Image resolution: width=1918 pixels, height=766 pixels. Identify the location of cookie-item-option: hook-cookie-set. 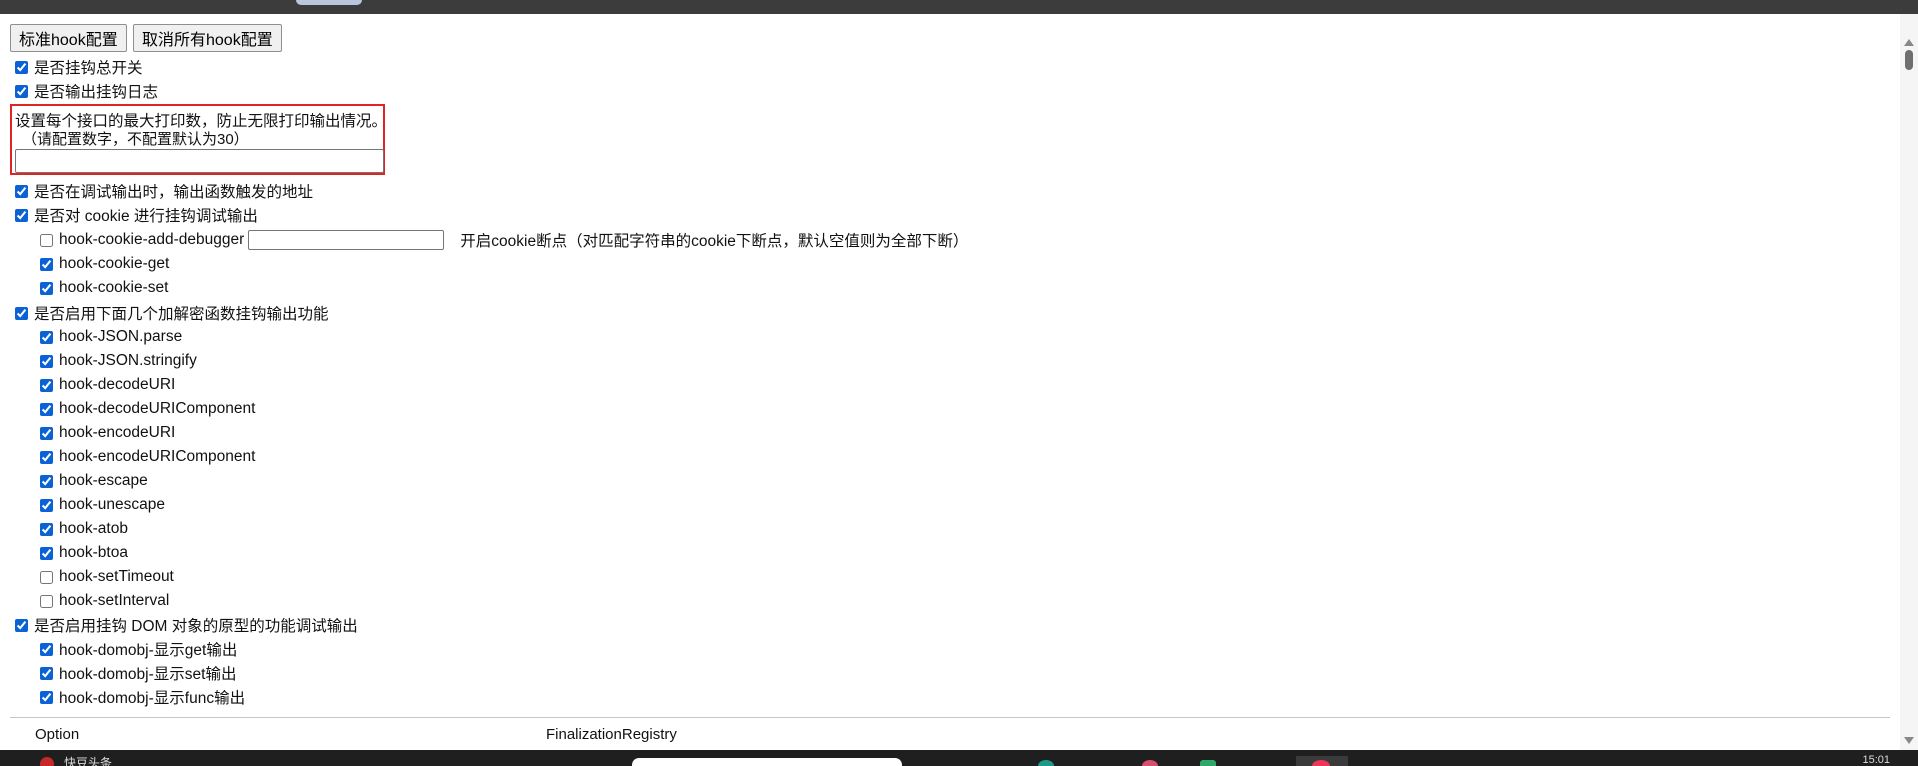
(104, 288).